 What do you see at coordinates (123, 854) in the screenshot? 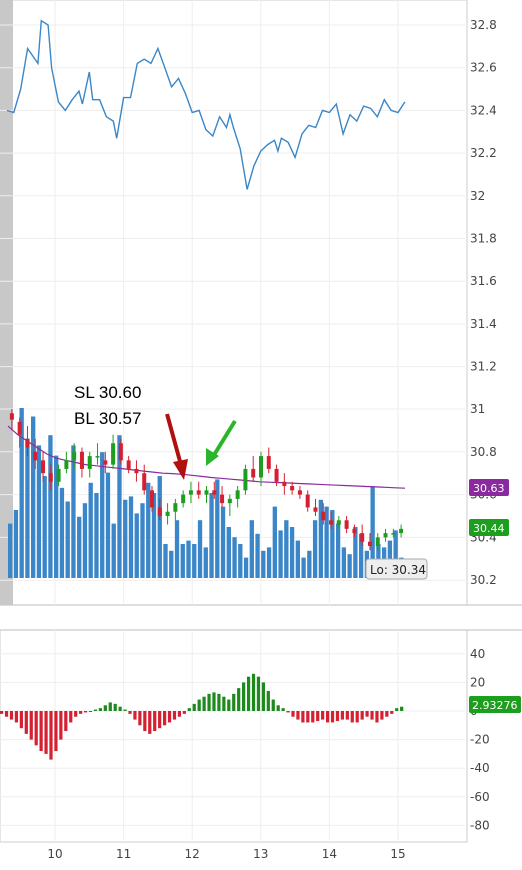
I see `x-tick-label: 11` at bounding box center [123, 854].